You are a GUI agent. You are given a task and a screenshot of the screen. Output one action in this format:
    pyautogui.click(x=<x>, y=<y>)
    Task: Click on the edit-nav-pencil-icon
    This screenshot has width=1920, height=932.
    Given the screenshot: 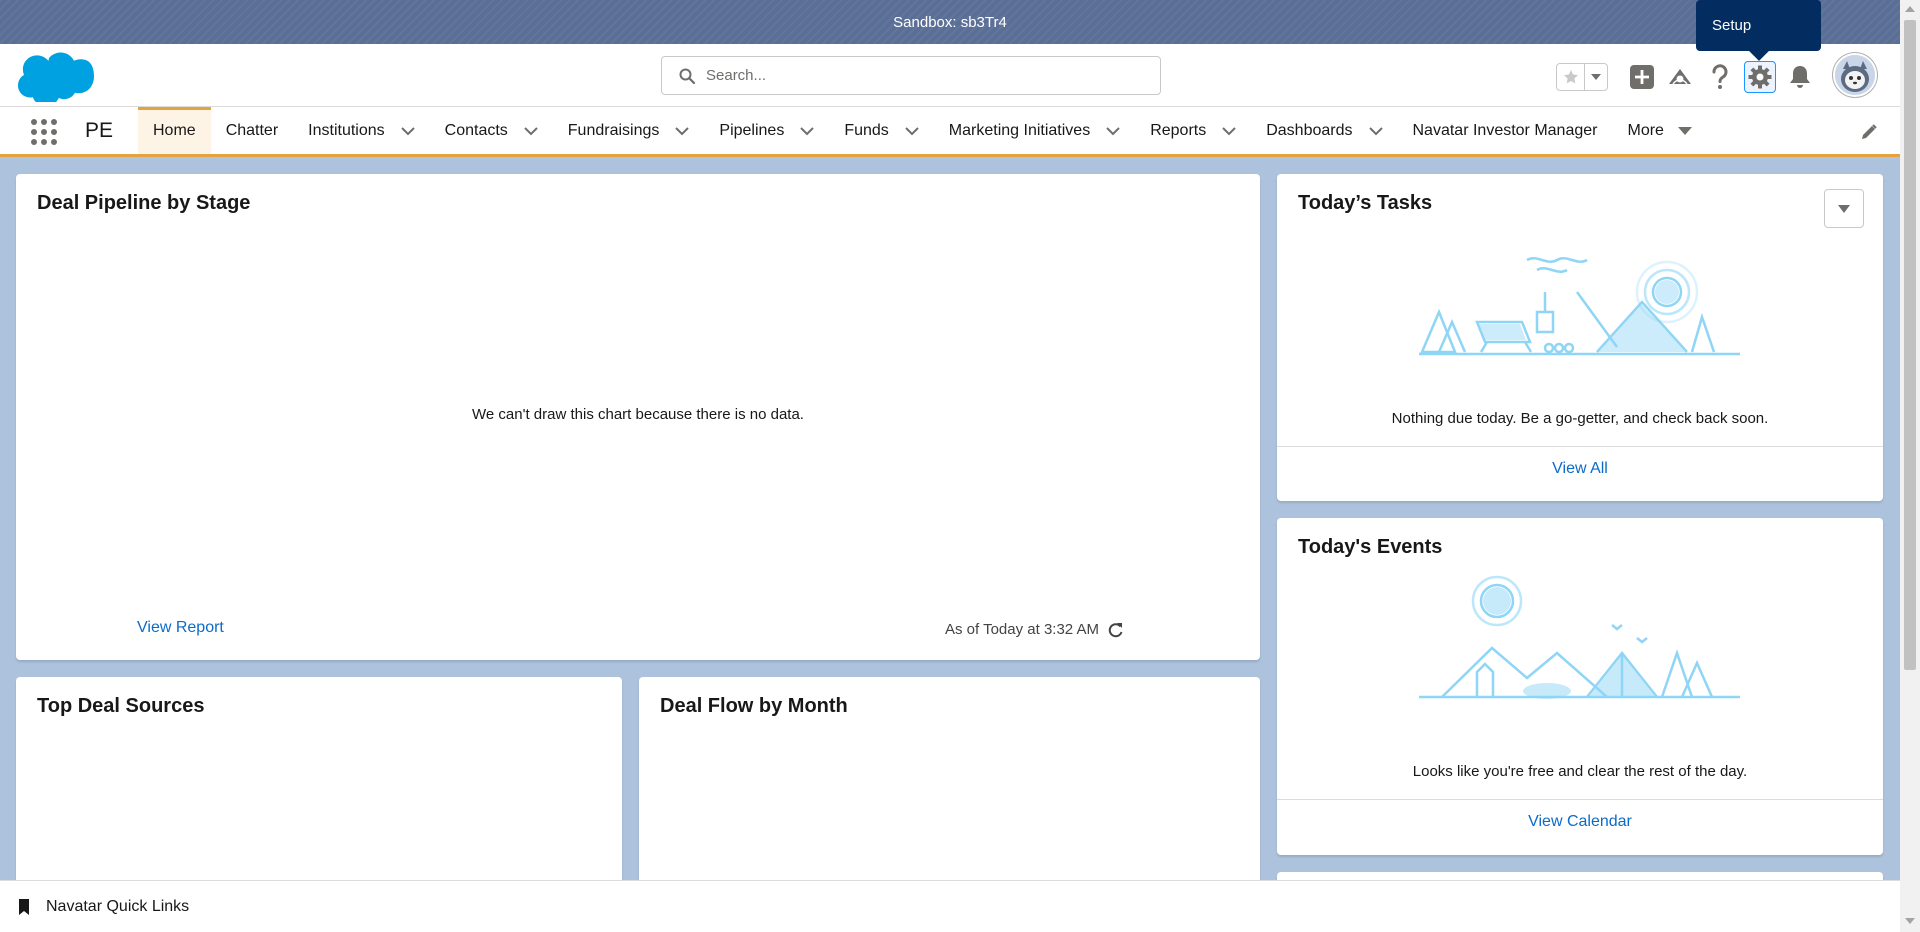 What is the action you would take?
    pyautogui.click(x=1869, y=132)
    